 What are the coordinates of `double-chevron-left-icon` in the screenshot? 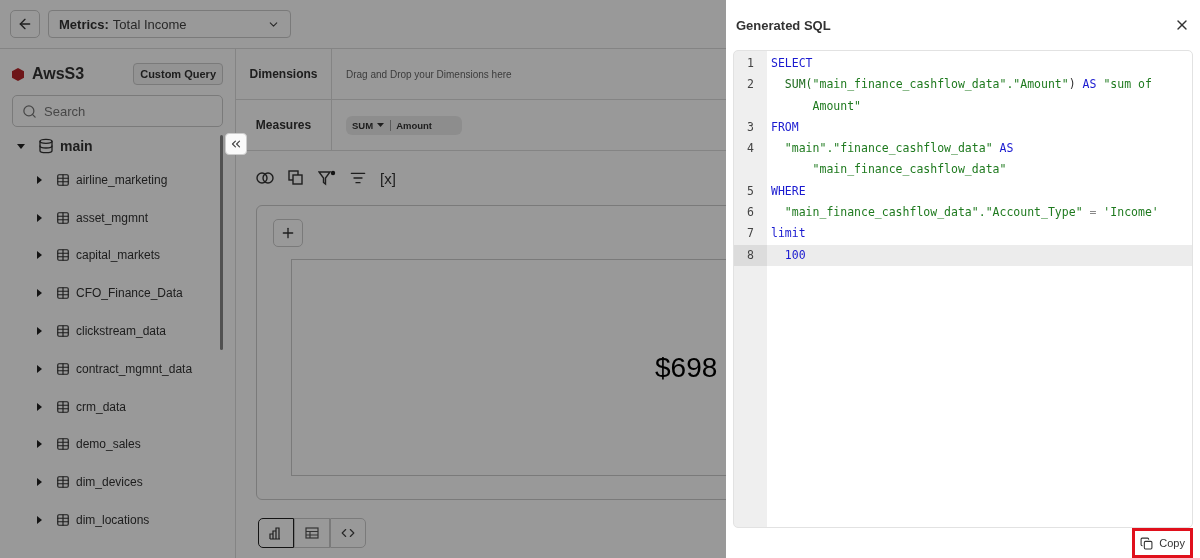 It's located at (236, 144).